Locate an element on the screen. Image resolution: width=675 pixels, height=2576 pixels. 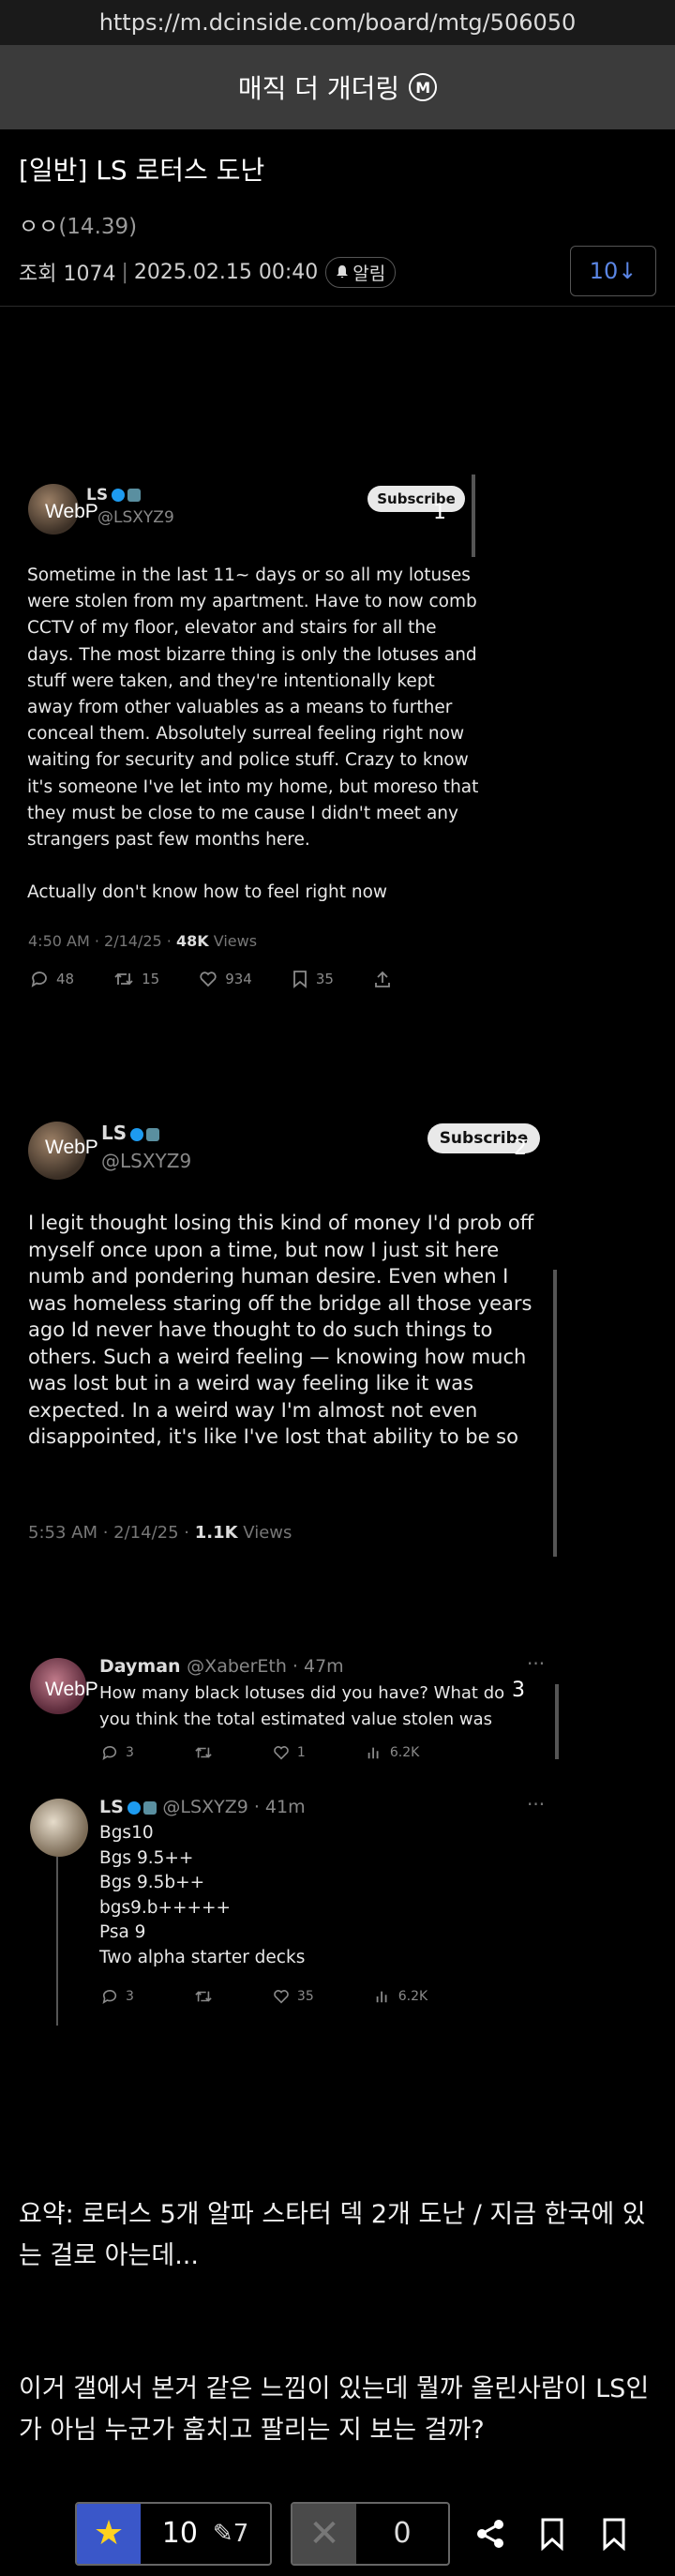
x-icon: ✕ is located at coordinates (324, 2533).